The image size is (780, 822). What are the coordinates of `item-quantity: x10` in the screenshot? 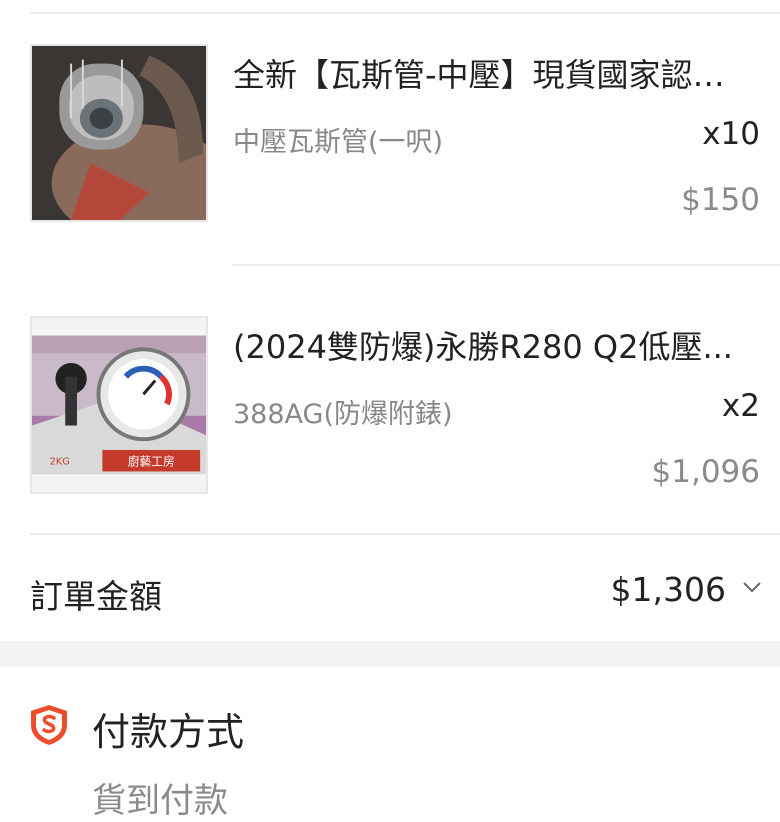 It's located at (731, 134).